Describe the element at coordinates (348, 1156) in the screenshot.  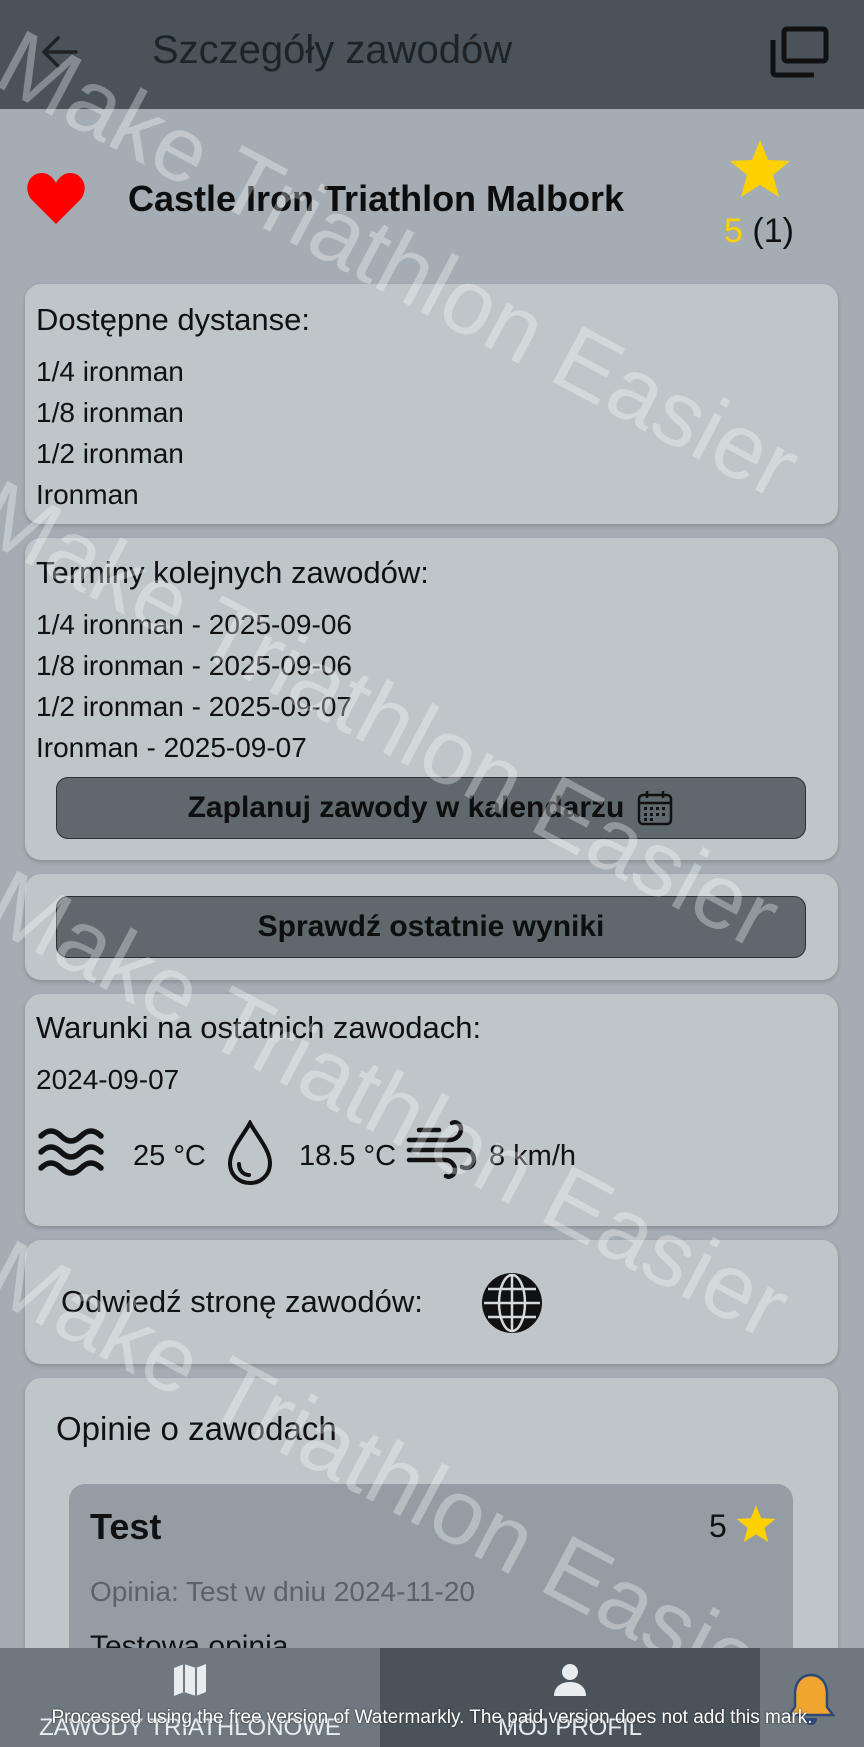
I see `air-temperature: 18.5 °C` at that location.